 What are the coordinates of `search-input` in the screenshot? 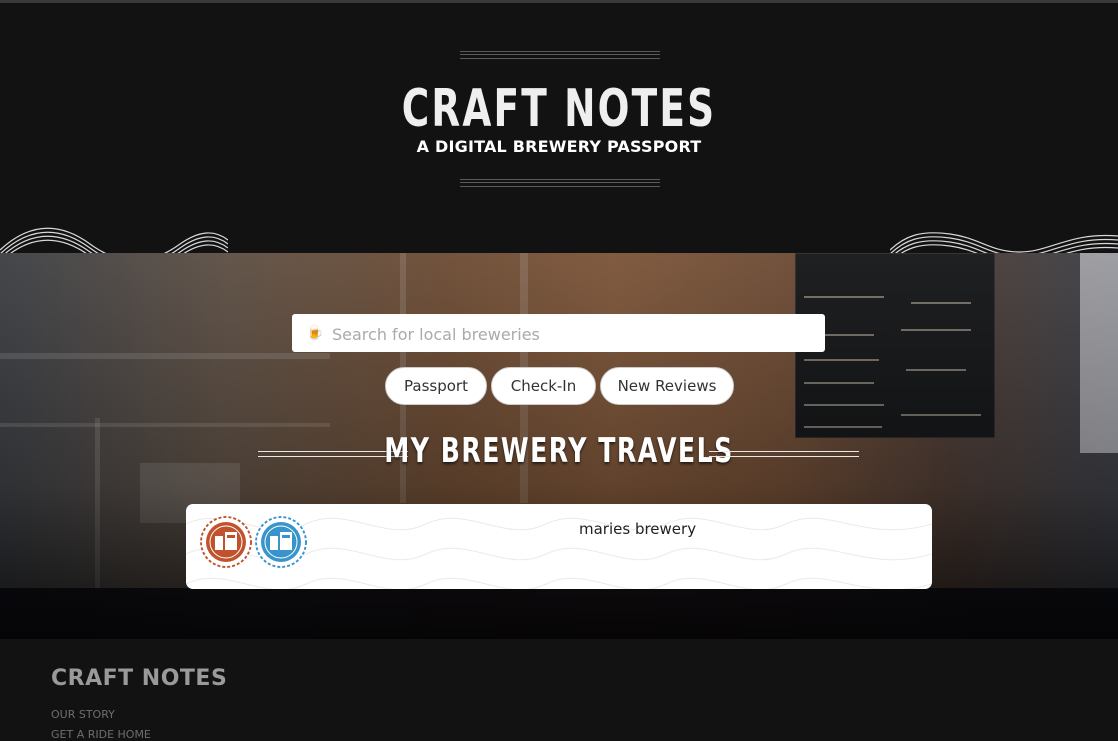 It's located at (572, 334).